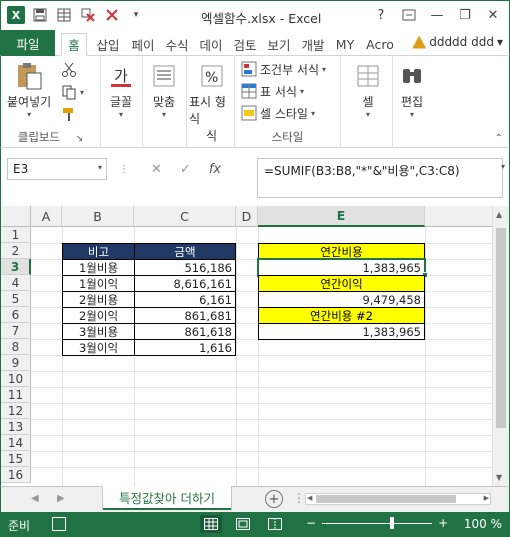 Image resolution: width=510 pixels, height=537 pixels. What do you see at coordinates (341, 331) in the screenshot?
I see `annual-cost-2-value: 1,383,965` at bounding box center [341, 331].